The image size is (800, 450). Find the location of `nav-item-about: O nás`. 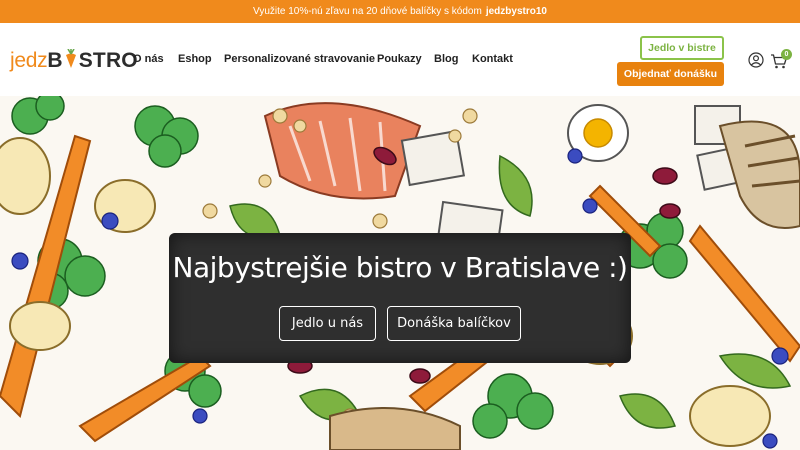

nav-item-about: O nás is located at coordinates (148, 59).